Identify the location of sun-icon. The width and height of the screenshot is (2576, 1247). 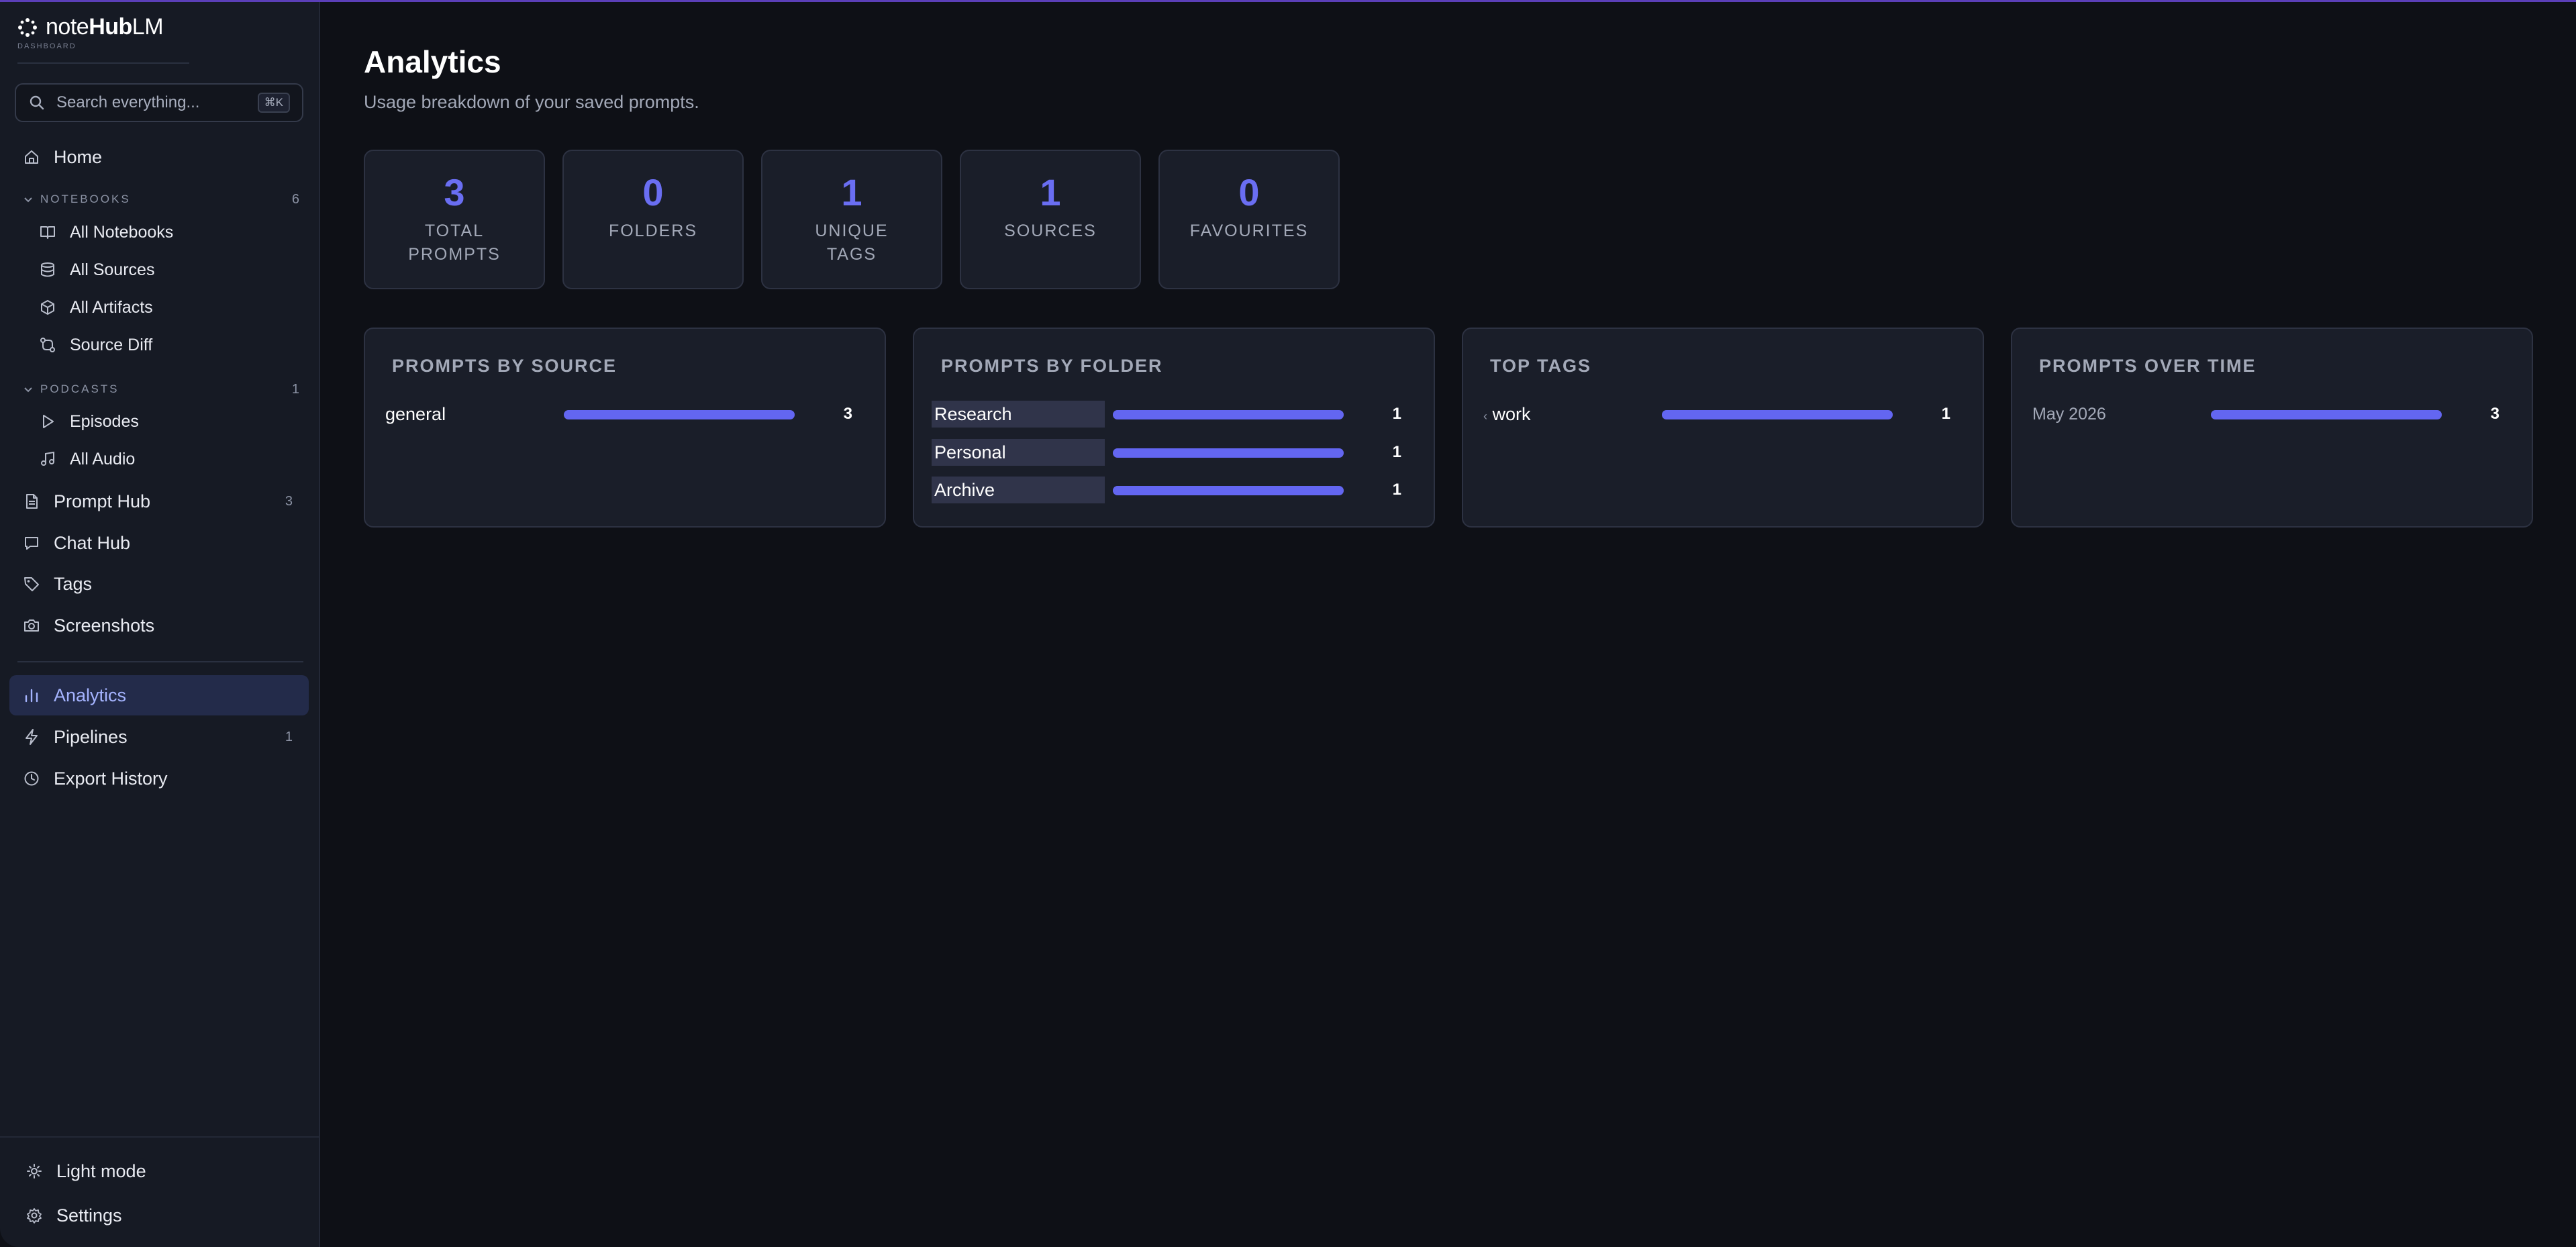
(34, 1171).